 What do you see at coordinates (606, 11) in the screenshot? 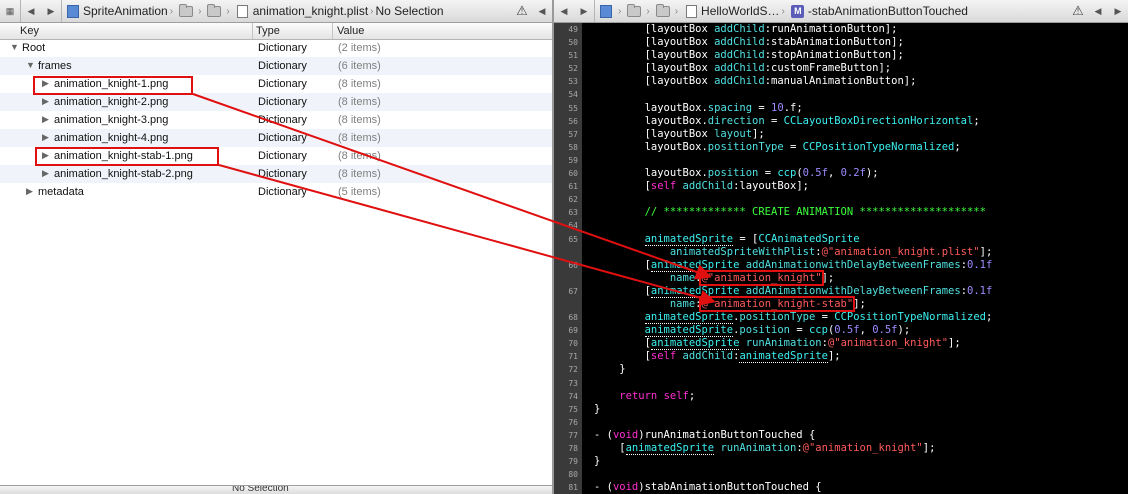
I see `project-icon` at bounding box center [606, 11].